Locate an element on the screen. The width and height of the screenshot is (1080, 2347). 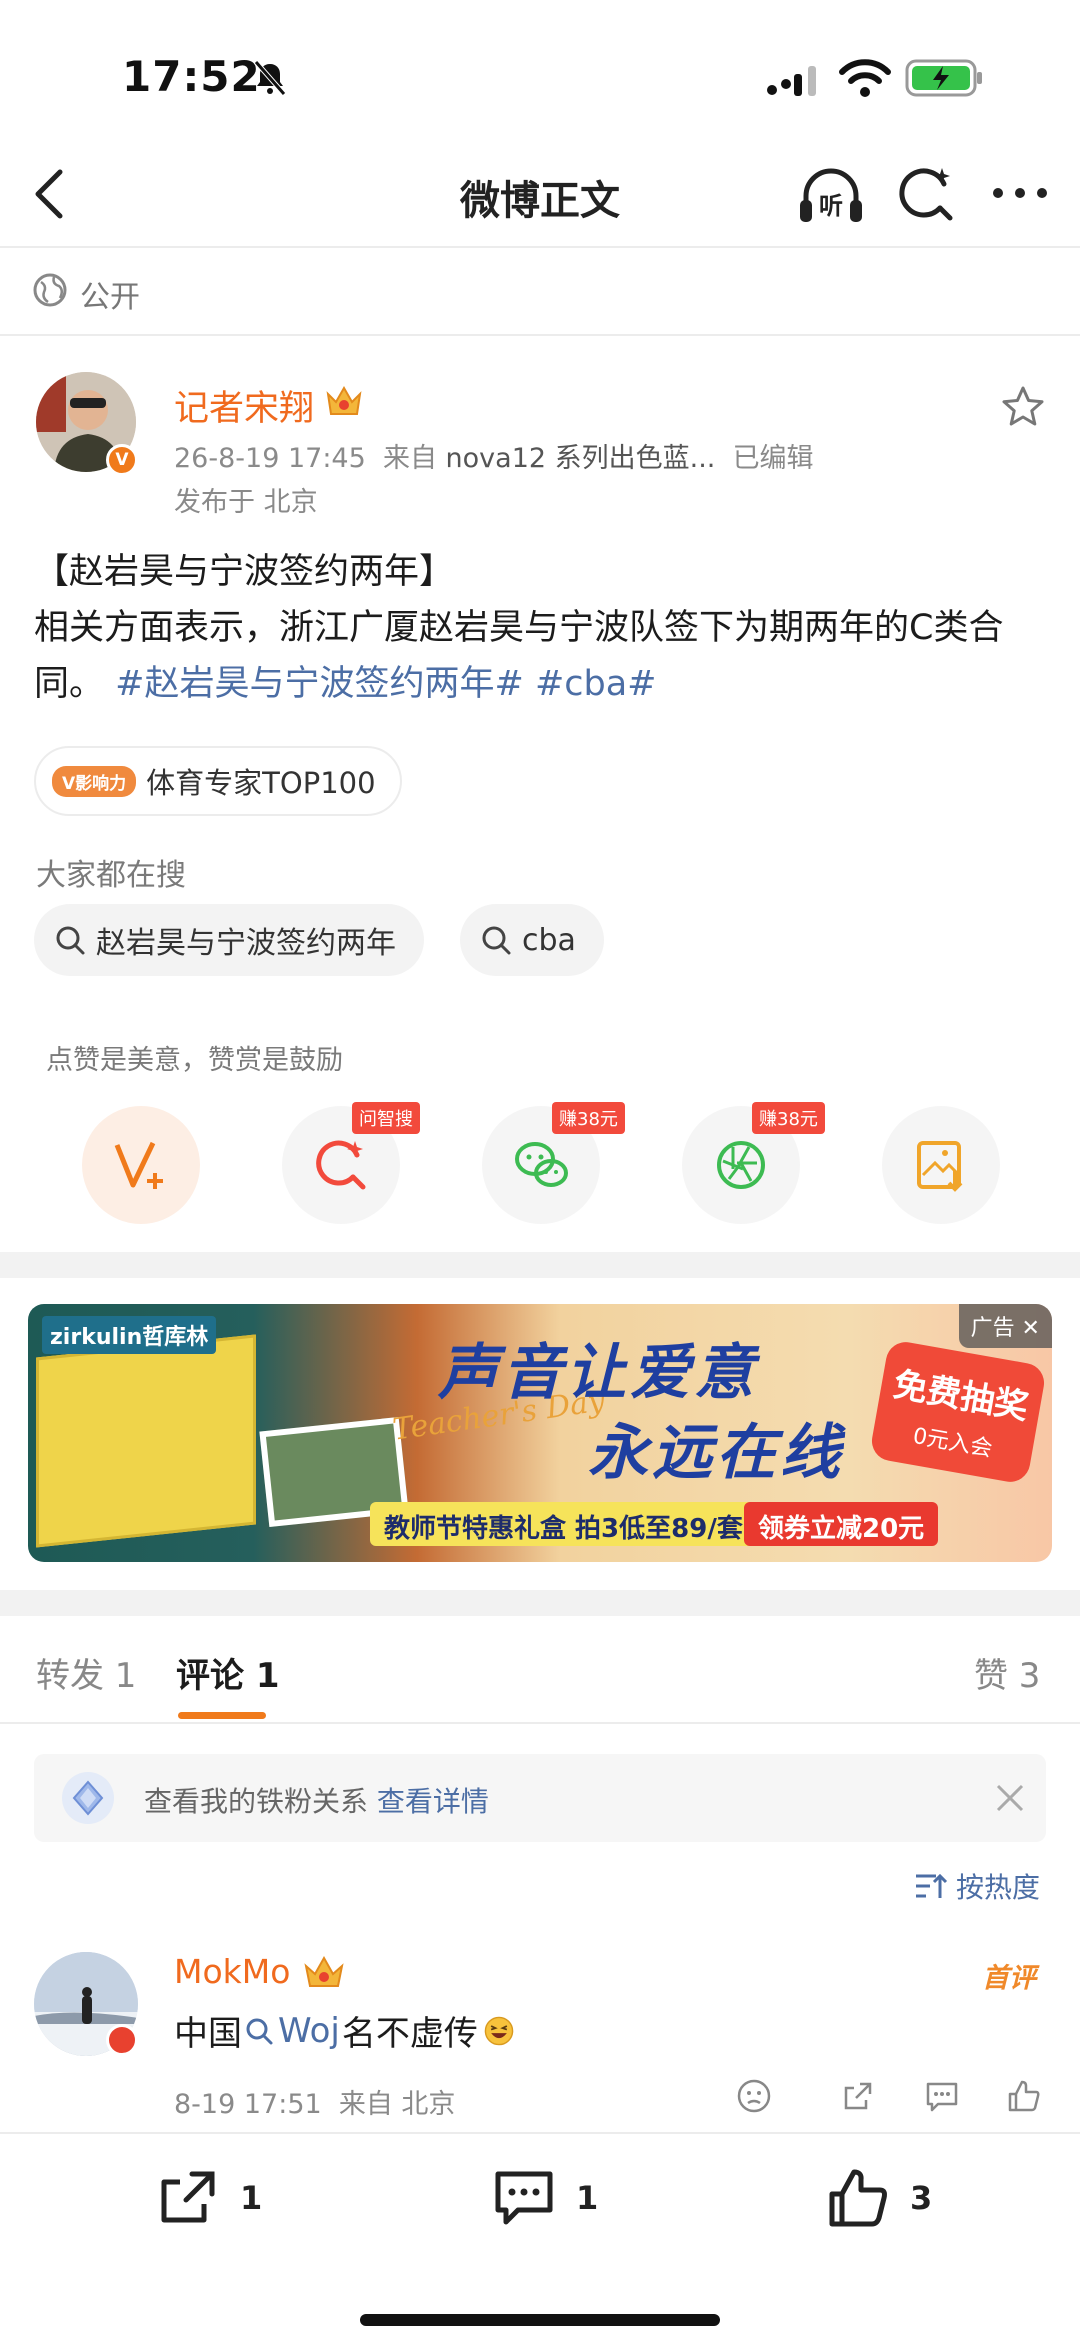
moments-aperture-icon is located at coordinates (741, 1165).